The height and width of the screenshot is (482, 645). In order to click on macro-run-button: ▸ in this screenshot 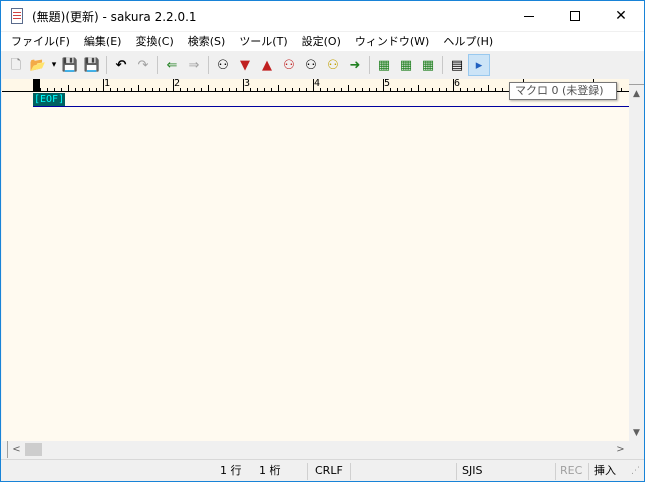, I will do `click(479, 65)`.